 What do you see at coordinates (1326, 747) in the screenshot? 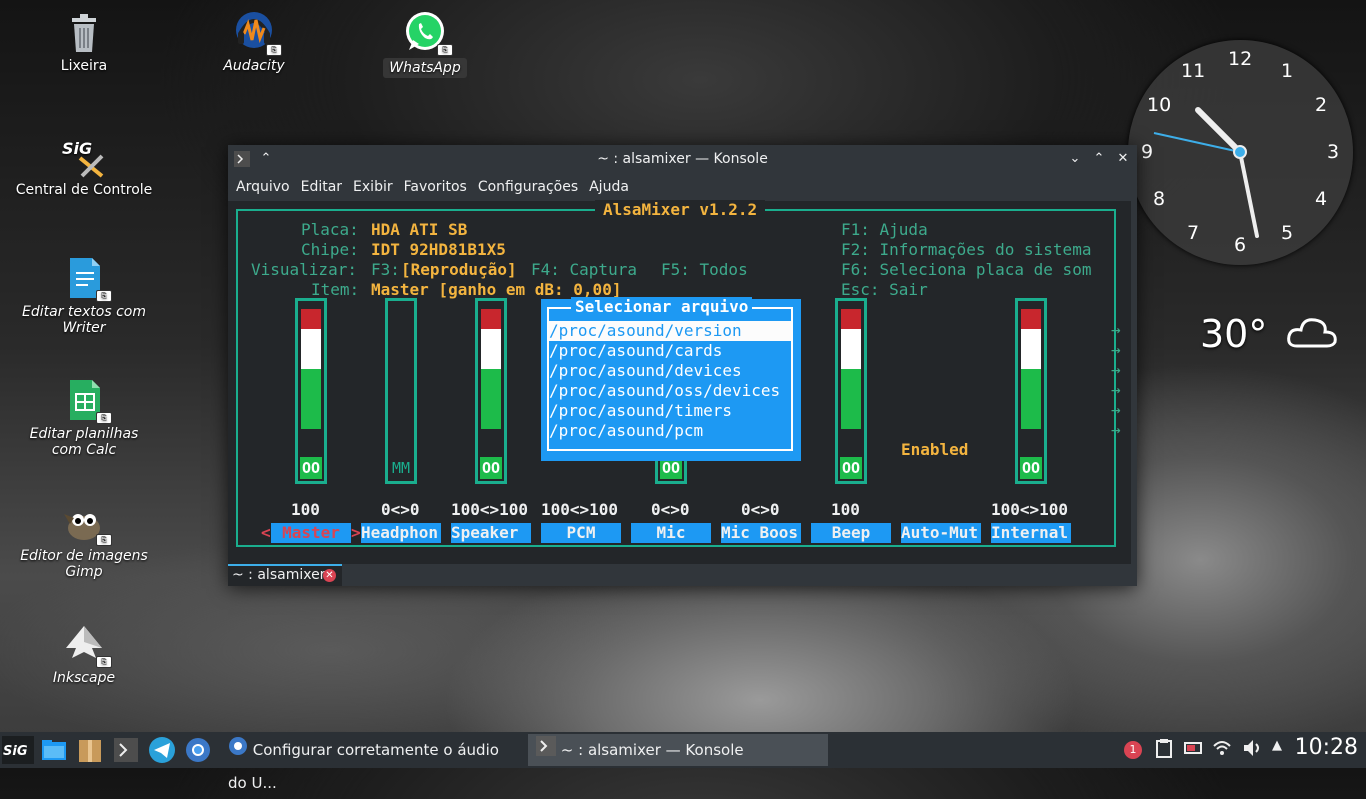
I see `taskbar-clock: 10:28` at bounding box center [1326, 747].